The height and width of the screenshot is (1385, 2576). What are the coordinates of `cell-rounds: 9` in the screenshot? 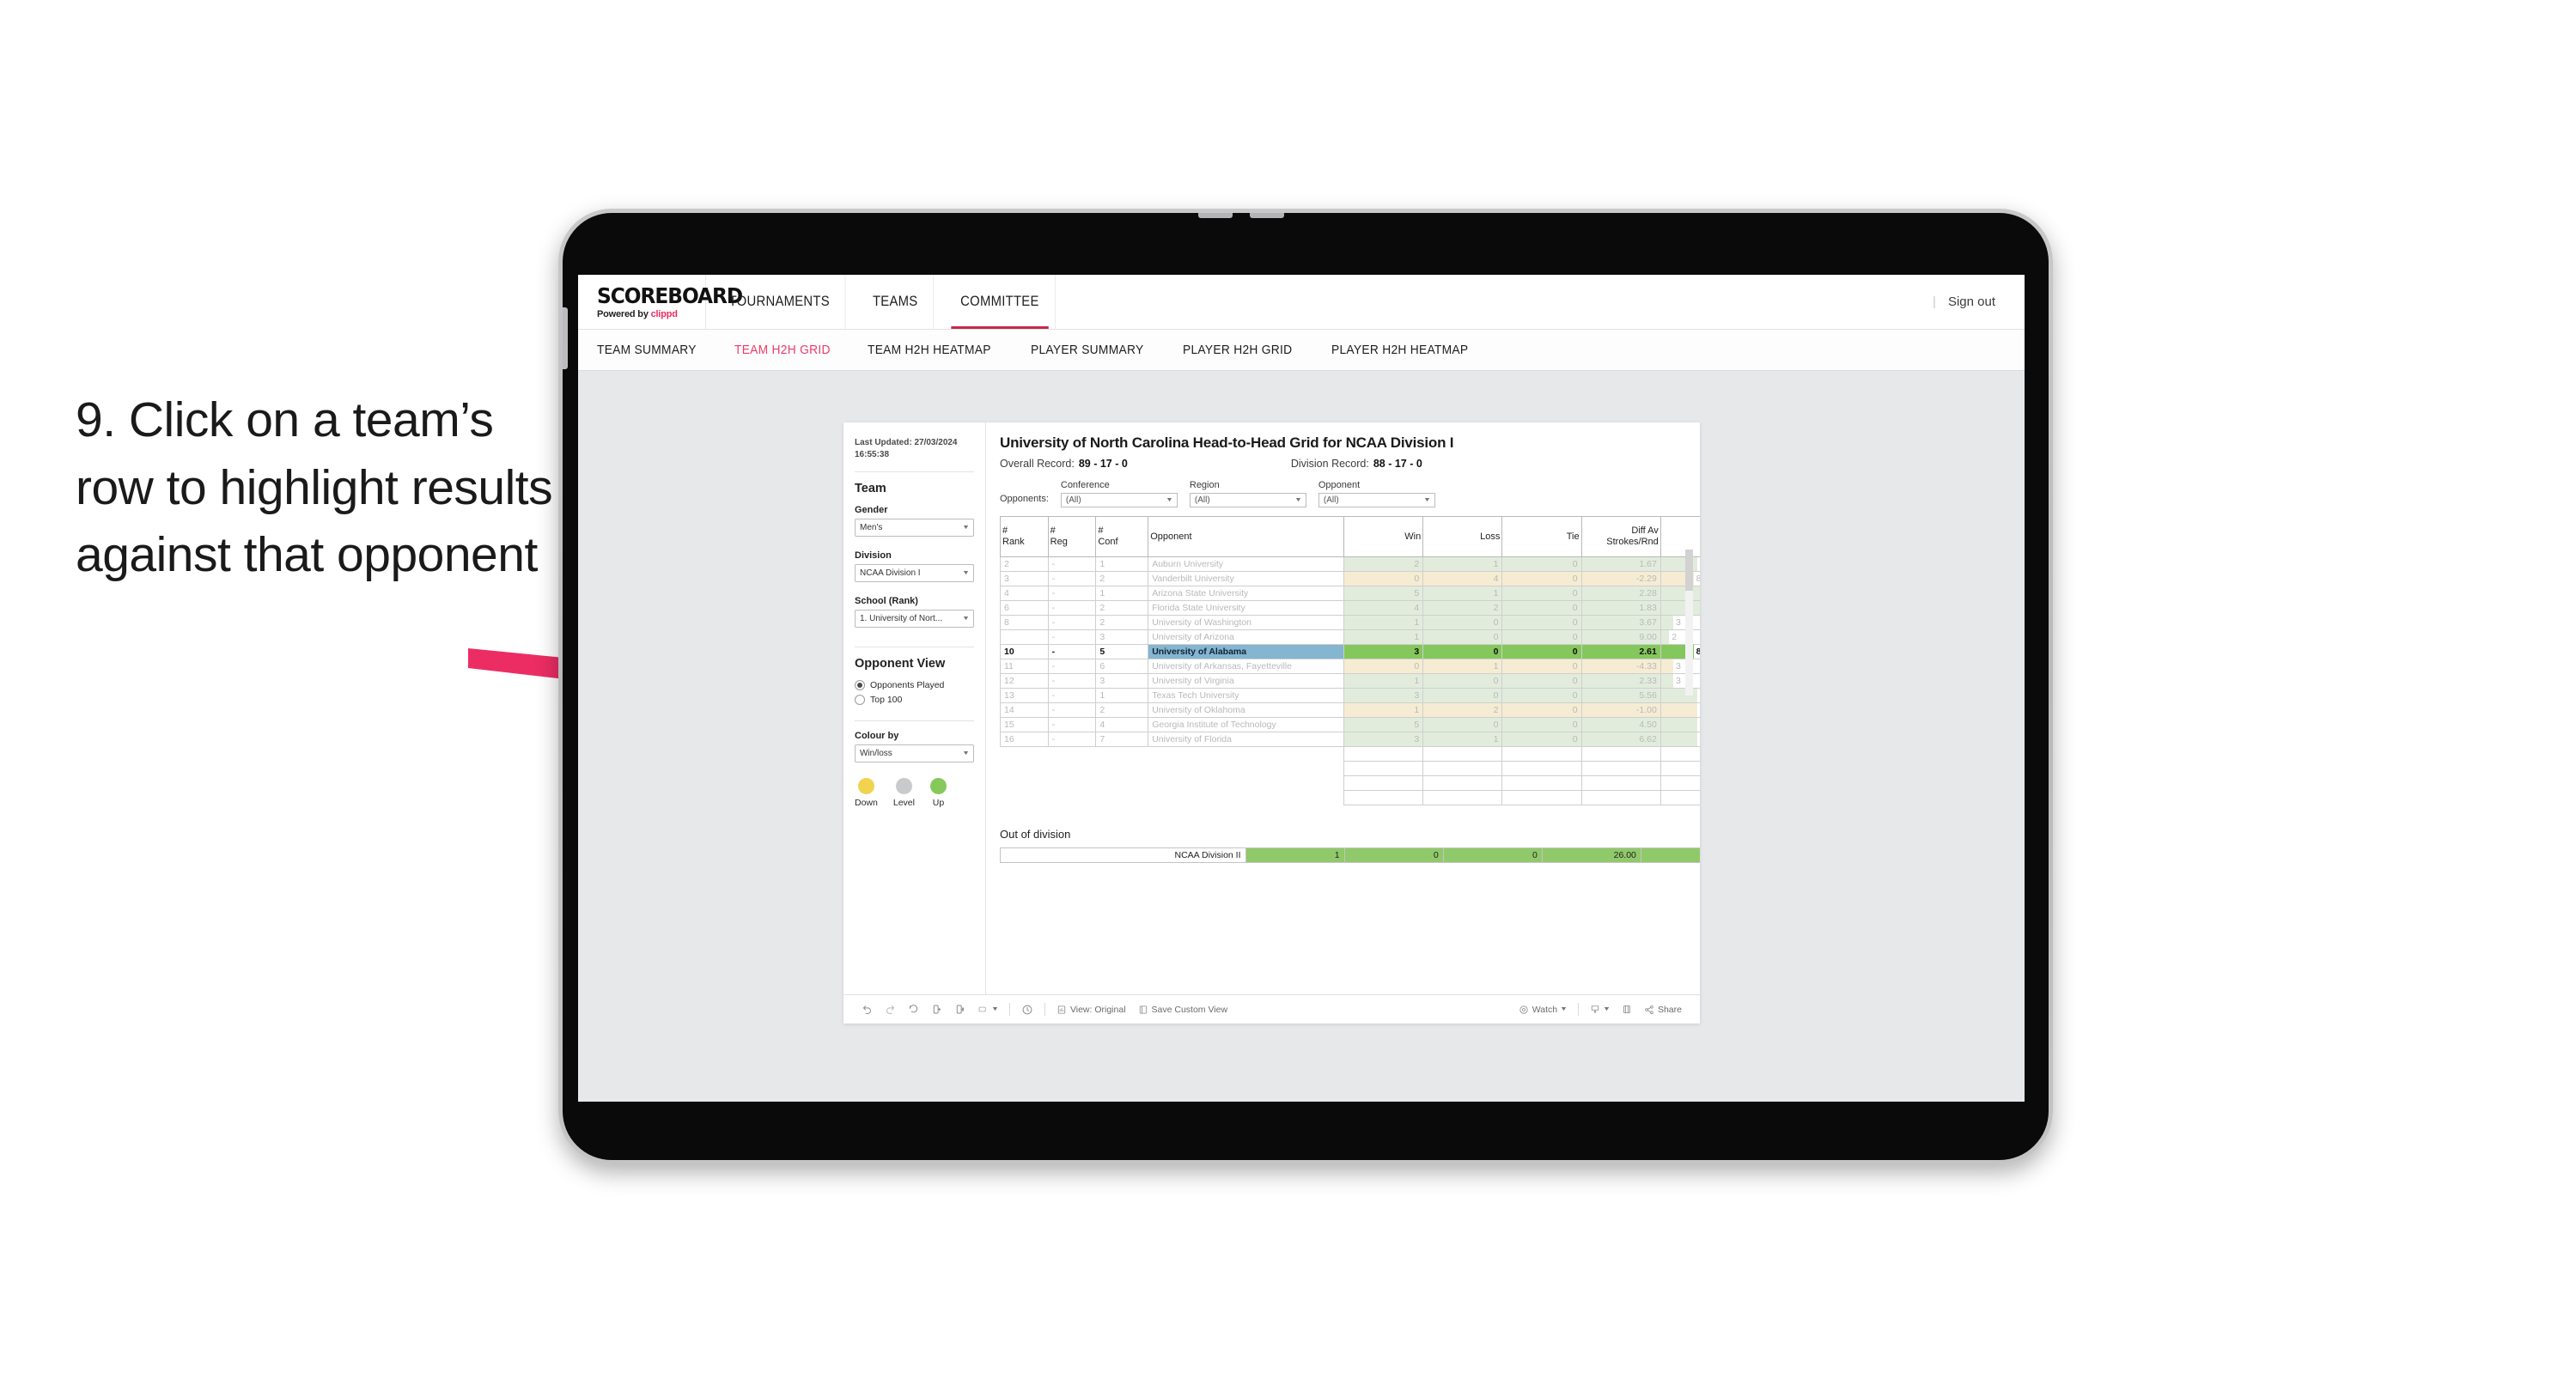 It's located at (1679, 710).